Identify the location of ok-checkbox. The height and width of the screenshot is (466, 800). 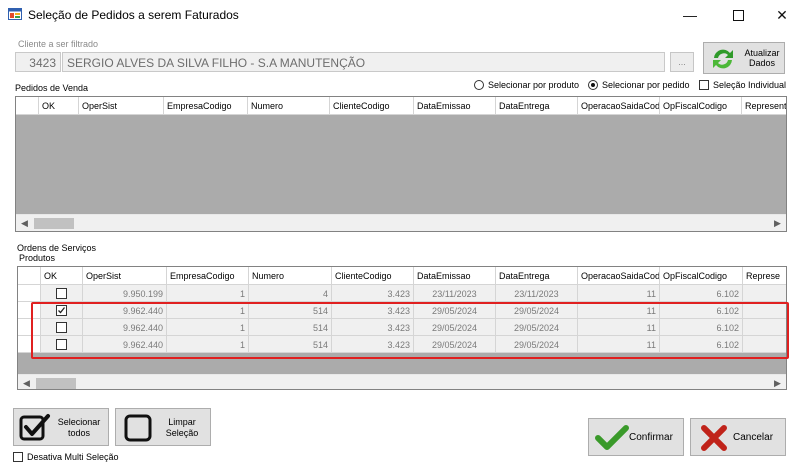
(61, 293).